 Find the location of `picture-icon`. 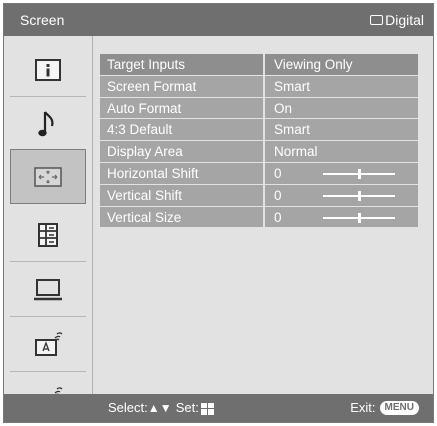

picture-icon is located at coordinates (48, 69).